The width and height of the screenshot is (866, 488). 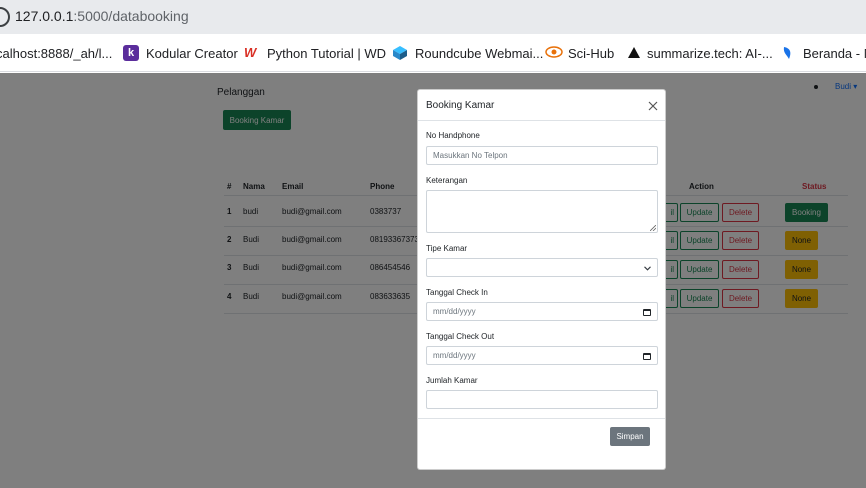 What do you see at coordinates (326, 53) in the screenshot?
I see `bookmark-label: Python Tutorial | WD` at bounding box center [326, 53].